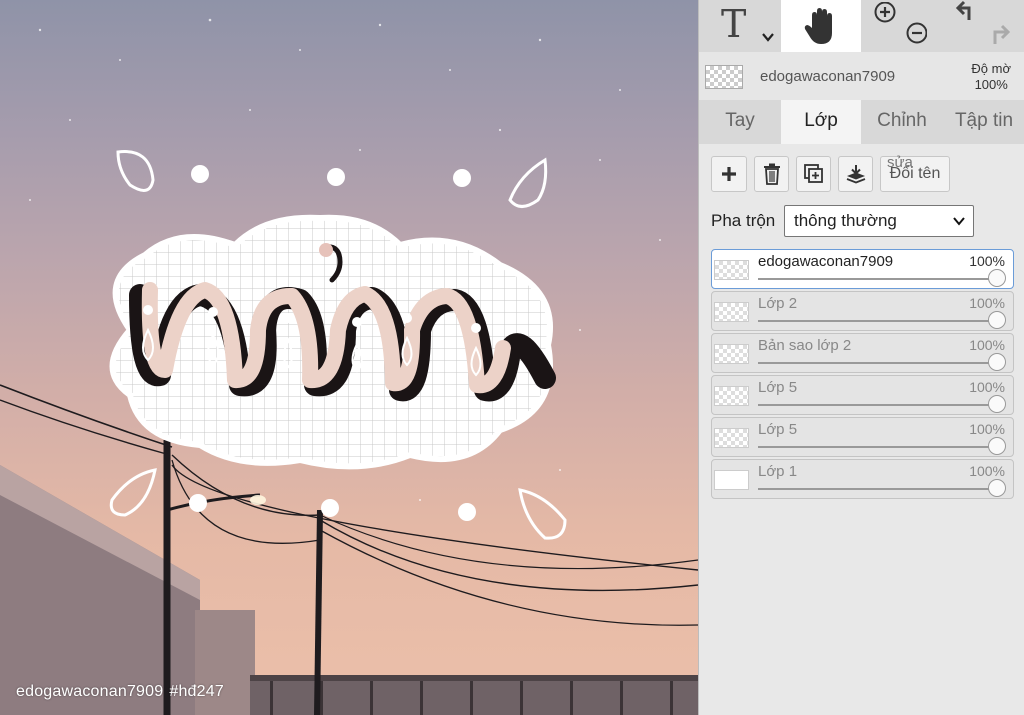  Describe the element at coordinates (900, 162) in the screenshot. I see `rename-overlay-text: sửa` at that location.